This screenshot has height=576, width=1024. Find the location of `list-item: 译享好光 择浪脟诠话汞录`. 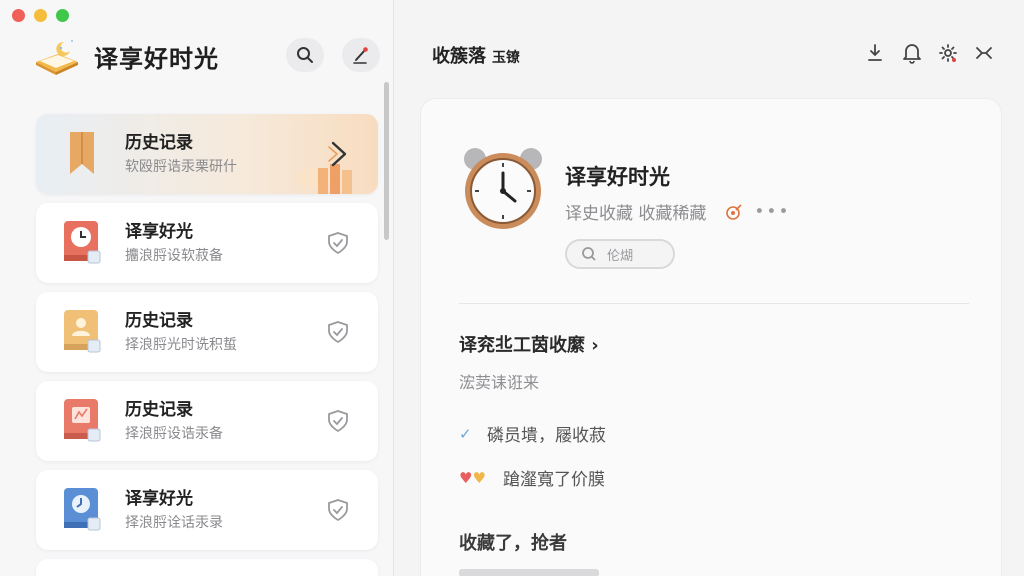

list-item: 译享好光 择浪脟诠话汞录 is located at coordinates (207, 510).